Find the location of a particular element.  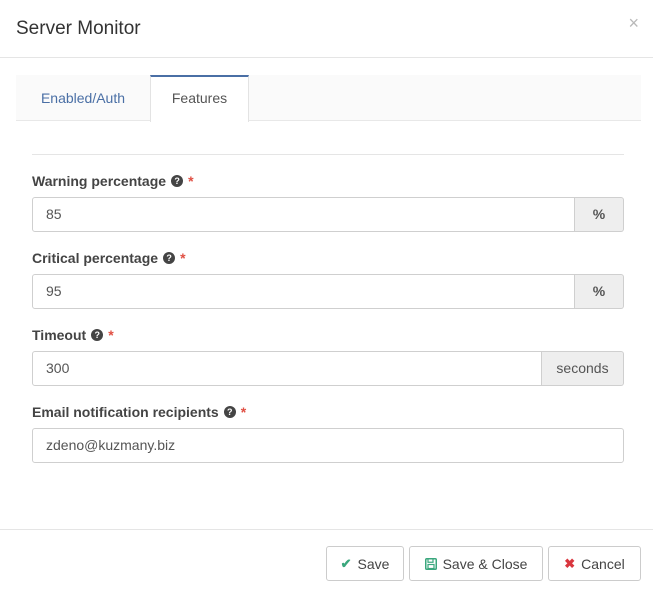

email-recipients-group: zdeno@kuzmany.biz is located at coordinates (328, 445).